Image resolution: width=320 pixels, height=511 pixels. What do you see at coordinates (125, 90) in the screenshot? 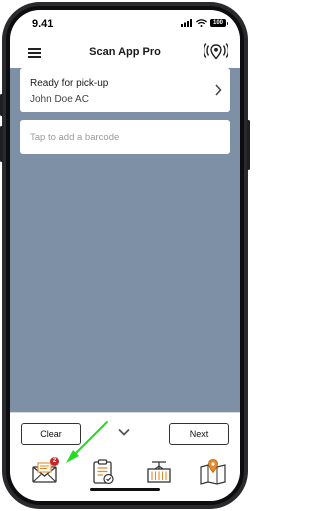
I see `order-status-card: Ready for pick-up John Doe AC` at bounding box center [125, 90].